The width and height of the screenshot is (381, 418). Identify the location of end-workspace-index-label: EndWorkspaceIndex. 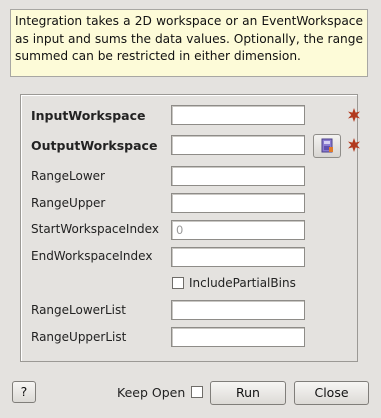
(92, 256).